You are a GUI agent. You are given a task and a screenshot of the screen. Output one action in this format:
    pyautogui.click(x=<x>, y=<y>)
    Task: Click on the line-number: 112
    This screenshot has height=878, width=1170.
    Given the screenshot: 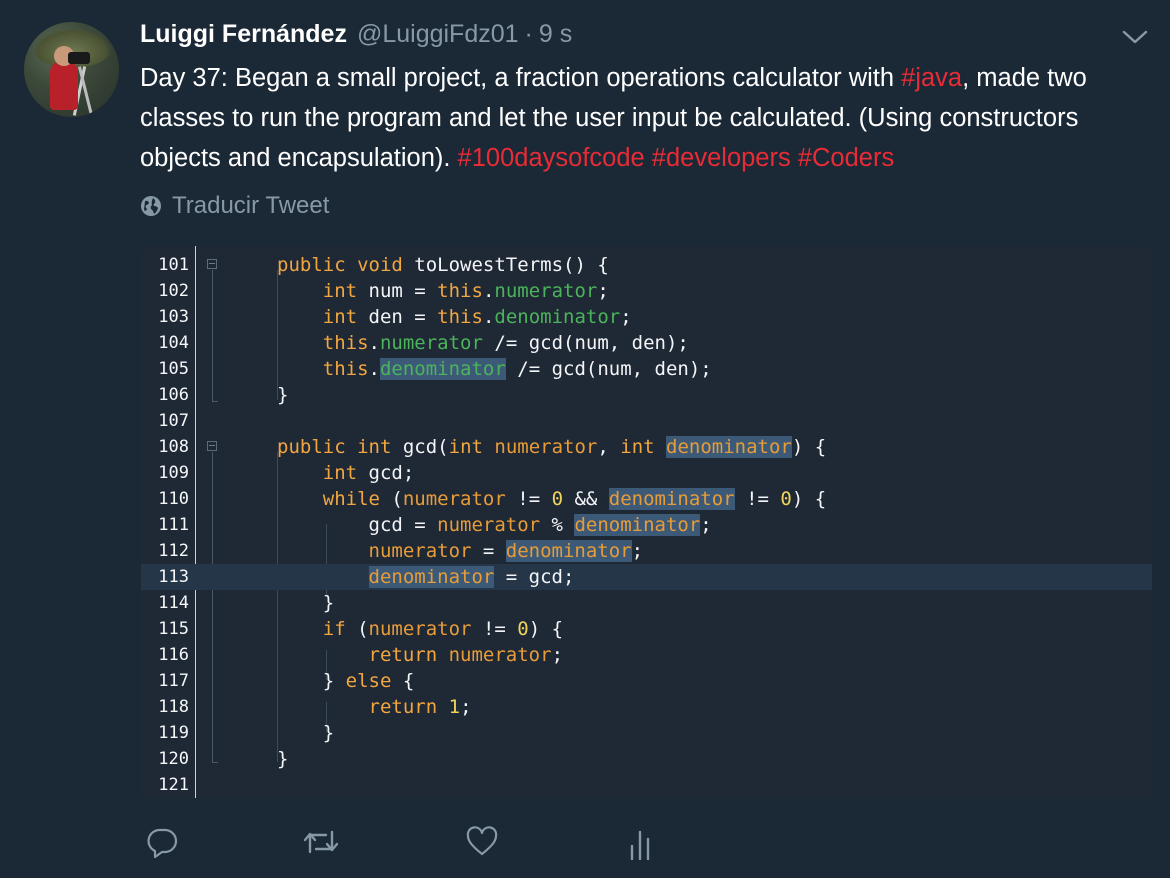 What is the action you would take?
    pyautogui.click(x=173, y=551)
    